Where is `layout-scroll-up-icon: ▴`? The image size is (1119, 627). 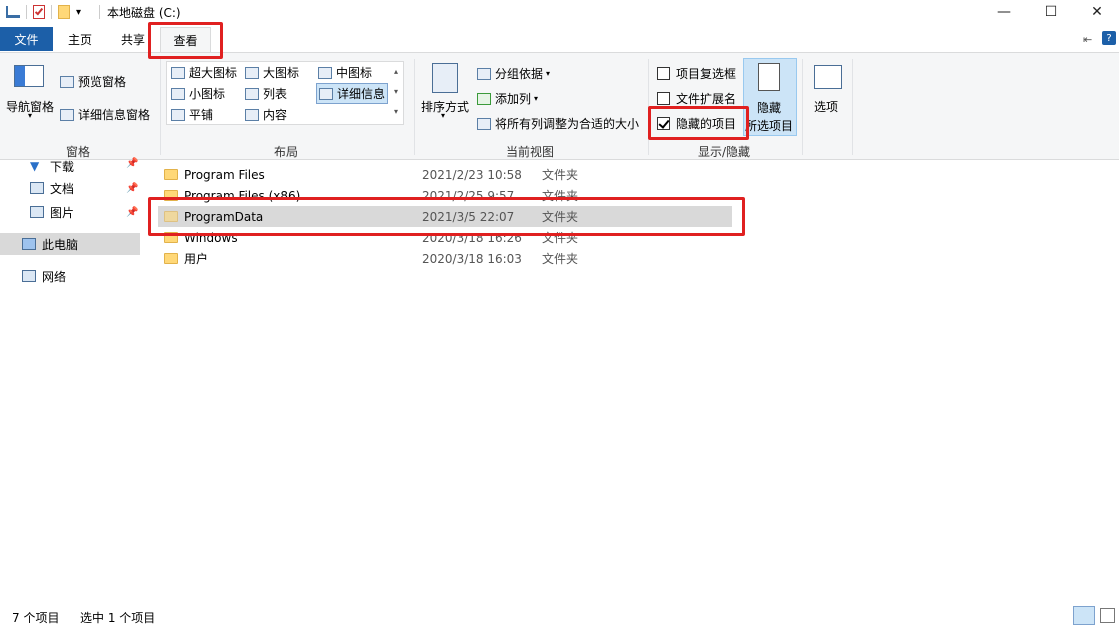 layout-scroll-up-icon: ▴ is located at coordinates (396, 71).